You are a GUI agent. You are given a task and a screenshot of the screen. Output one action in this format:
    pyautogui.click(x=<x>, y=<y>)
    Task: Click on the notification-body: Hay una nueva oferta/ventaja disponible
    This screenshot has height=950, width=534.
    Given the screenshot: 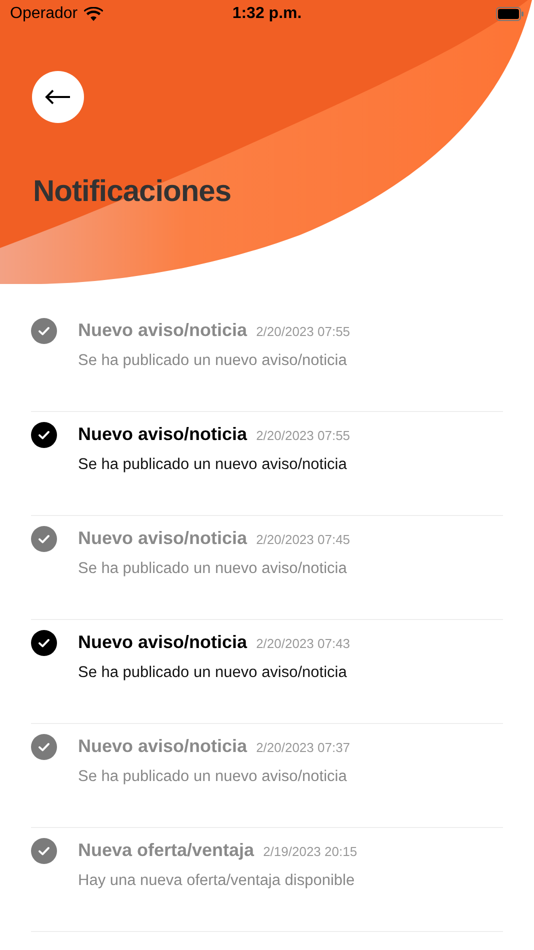 What is the action you would take?
    pyautogui.click(x=217, y=881)
    